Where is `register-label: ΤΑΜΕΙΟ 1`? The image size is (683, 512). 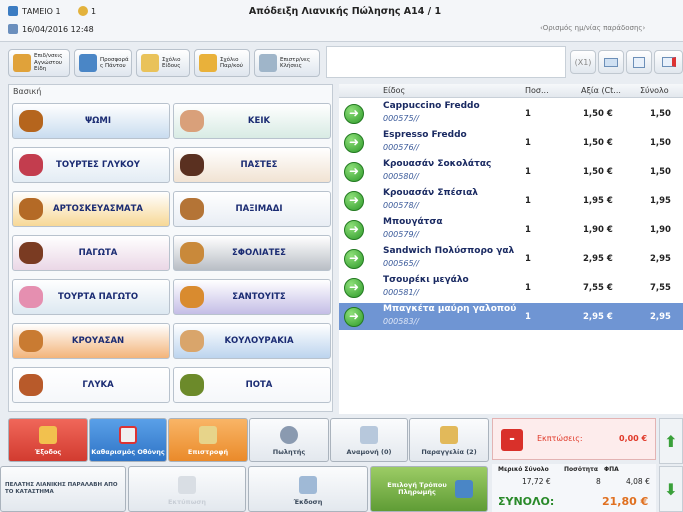 register-label: ΤΑΜΕΙΟ 1 is located at coordinates (41, 11).